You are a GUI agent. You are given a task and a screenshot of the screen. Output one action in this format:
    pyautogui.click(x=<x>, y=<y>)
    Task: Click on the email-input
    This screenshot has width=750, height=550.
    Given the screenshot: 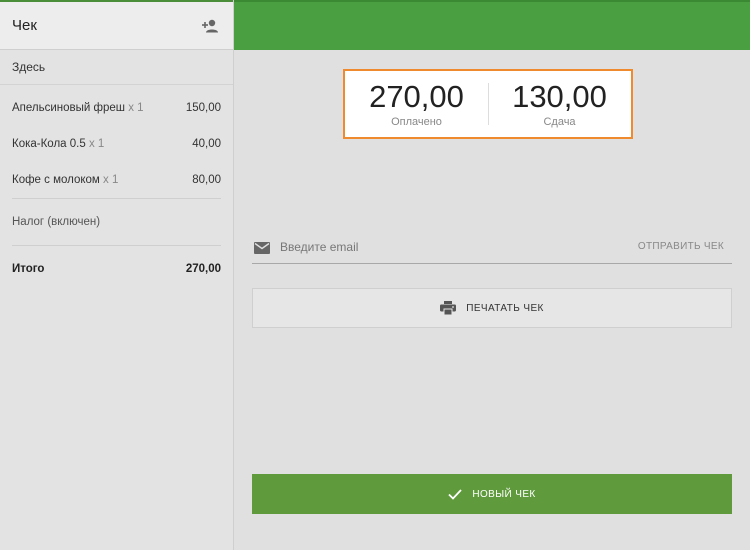 What is the action you would take?
    pyautogui.click(x=455, y=246)
    